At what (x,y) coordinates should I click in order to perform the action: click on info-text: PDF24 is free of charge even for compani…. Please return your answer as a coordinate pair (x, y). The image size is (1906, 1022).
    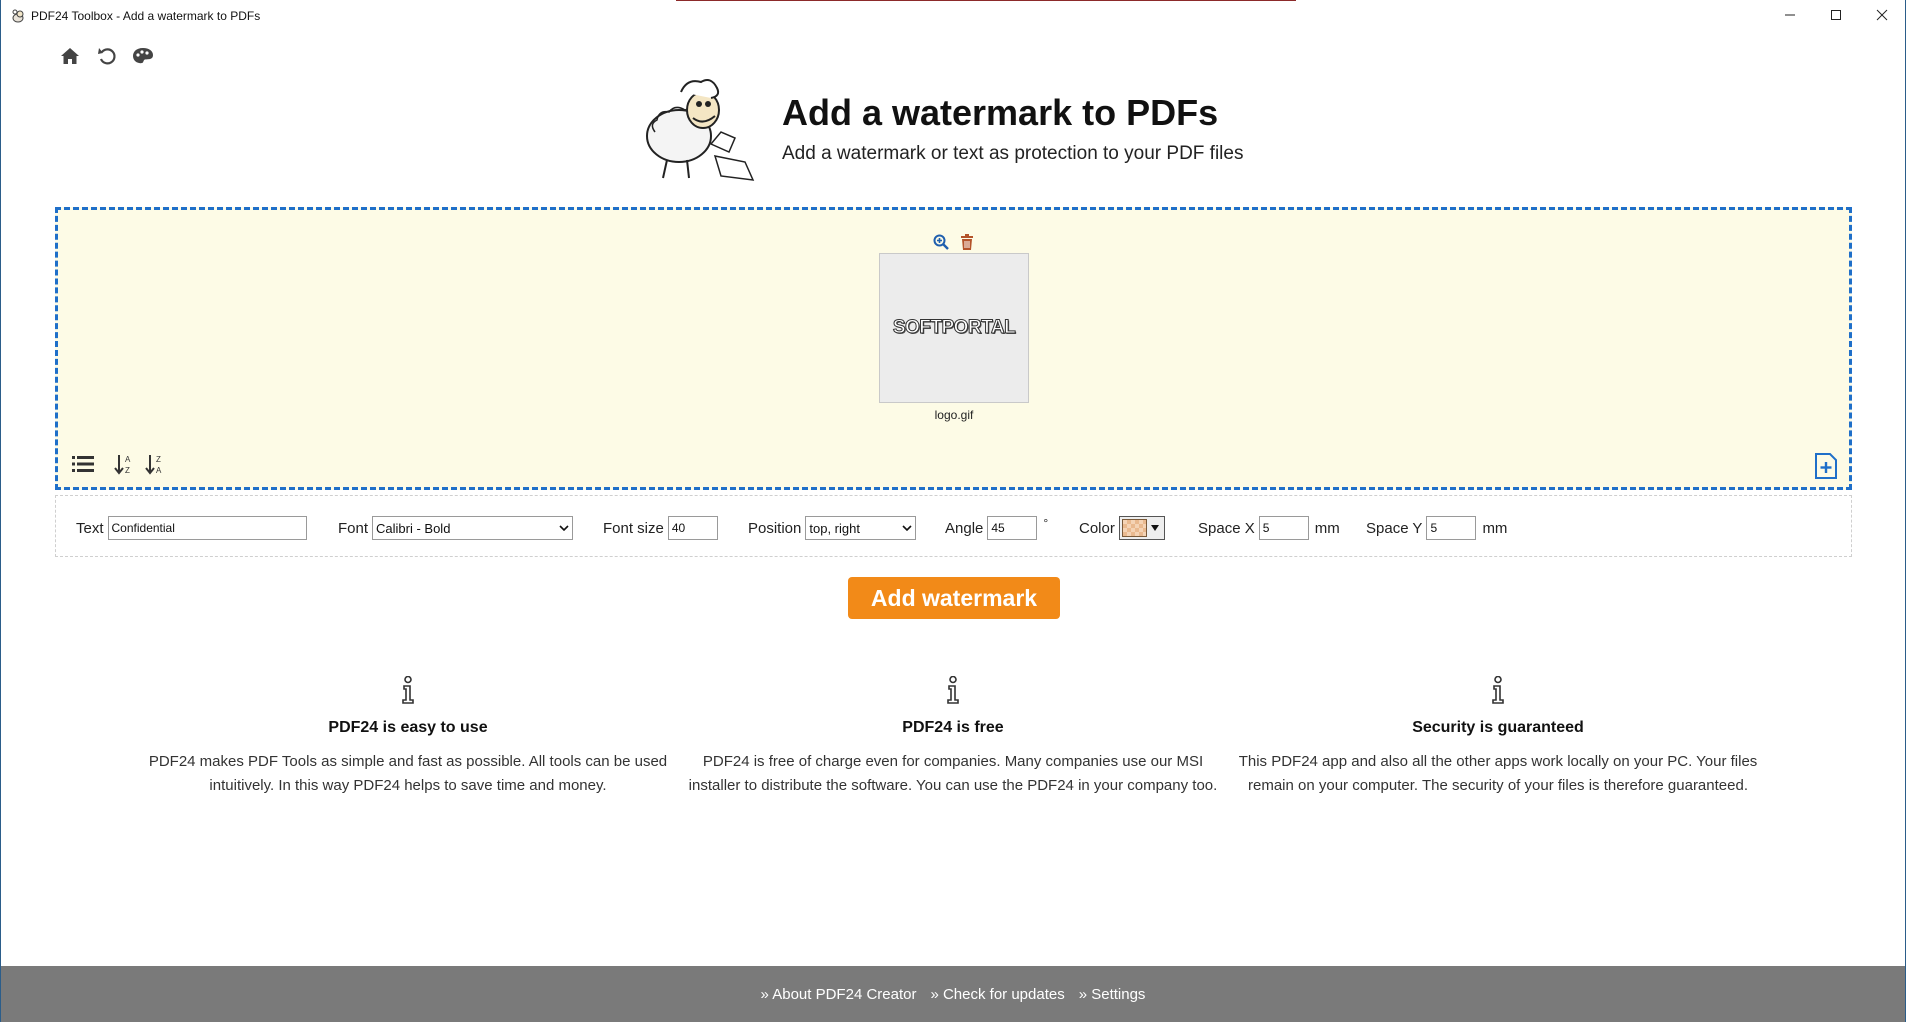
    Looking at the image, I should click on (953, 773).